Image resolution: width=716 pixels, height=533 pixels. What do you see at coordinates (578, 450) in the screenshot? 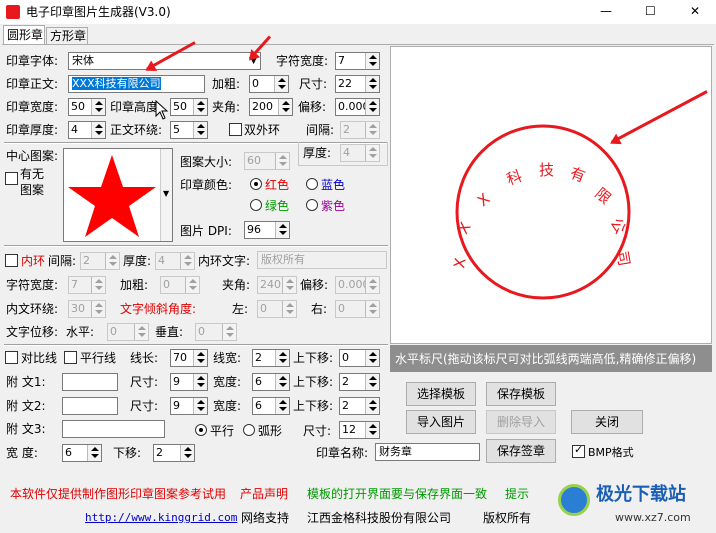
I see `bmp-checkbox` at bounding box center [578, 450].